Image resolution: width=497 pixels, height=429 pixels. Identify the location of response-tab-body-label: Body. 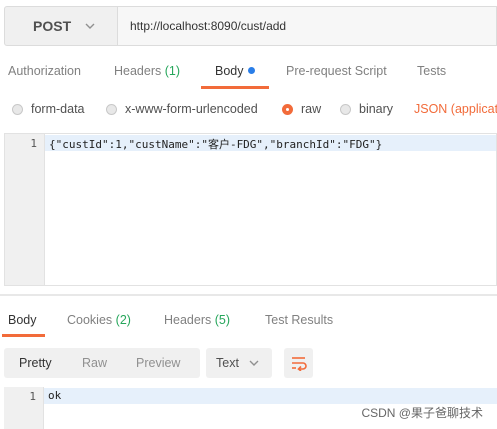
(22, 320).